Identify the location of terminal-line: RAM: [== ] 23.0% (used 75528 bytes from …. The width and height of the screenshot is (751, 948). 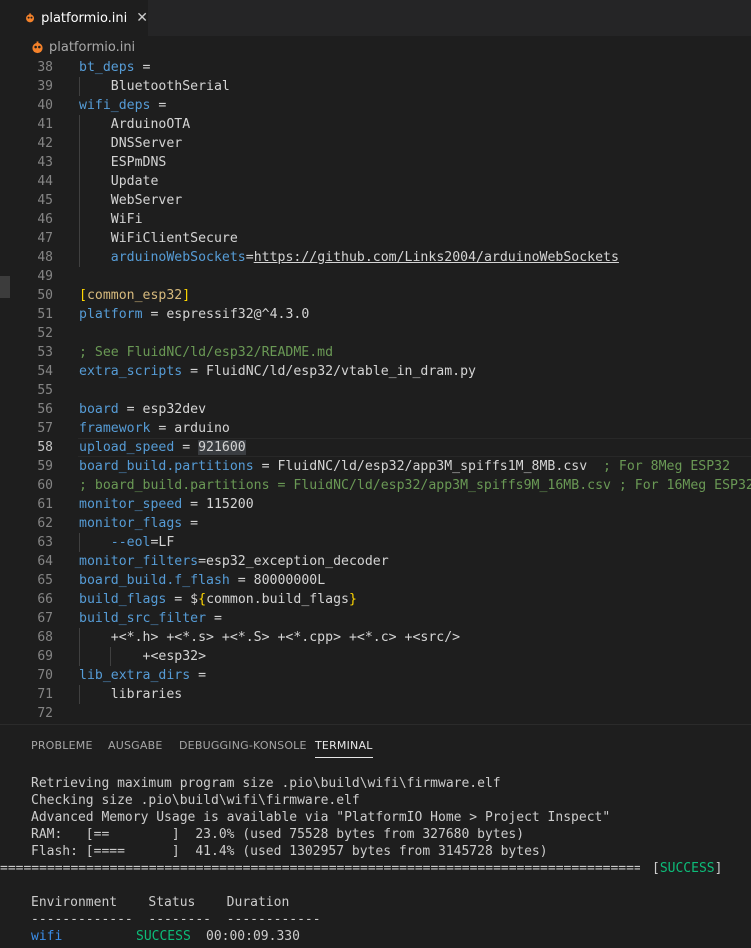
(278, 834).